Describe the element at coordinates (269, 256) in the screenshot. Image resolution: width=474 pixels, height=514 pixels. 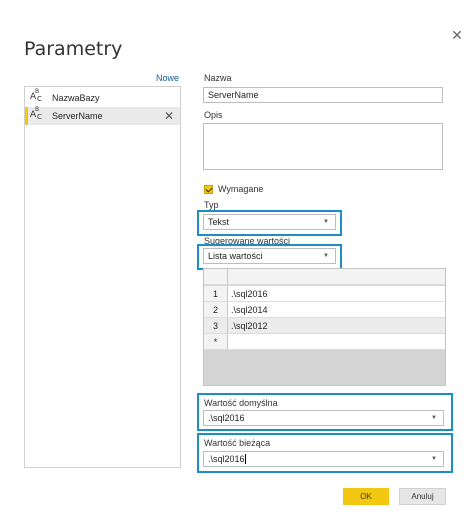
I see `suggested-values-dropdown: Lista wartości ▼` at that location.